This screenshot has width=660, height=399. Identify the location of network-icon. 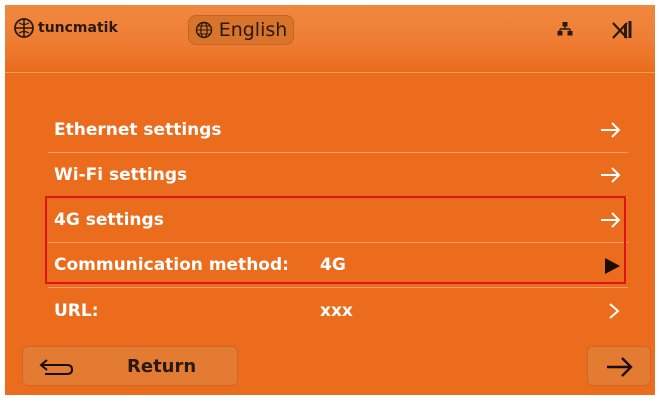
(565, 29).